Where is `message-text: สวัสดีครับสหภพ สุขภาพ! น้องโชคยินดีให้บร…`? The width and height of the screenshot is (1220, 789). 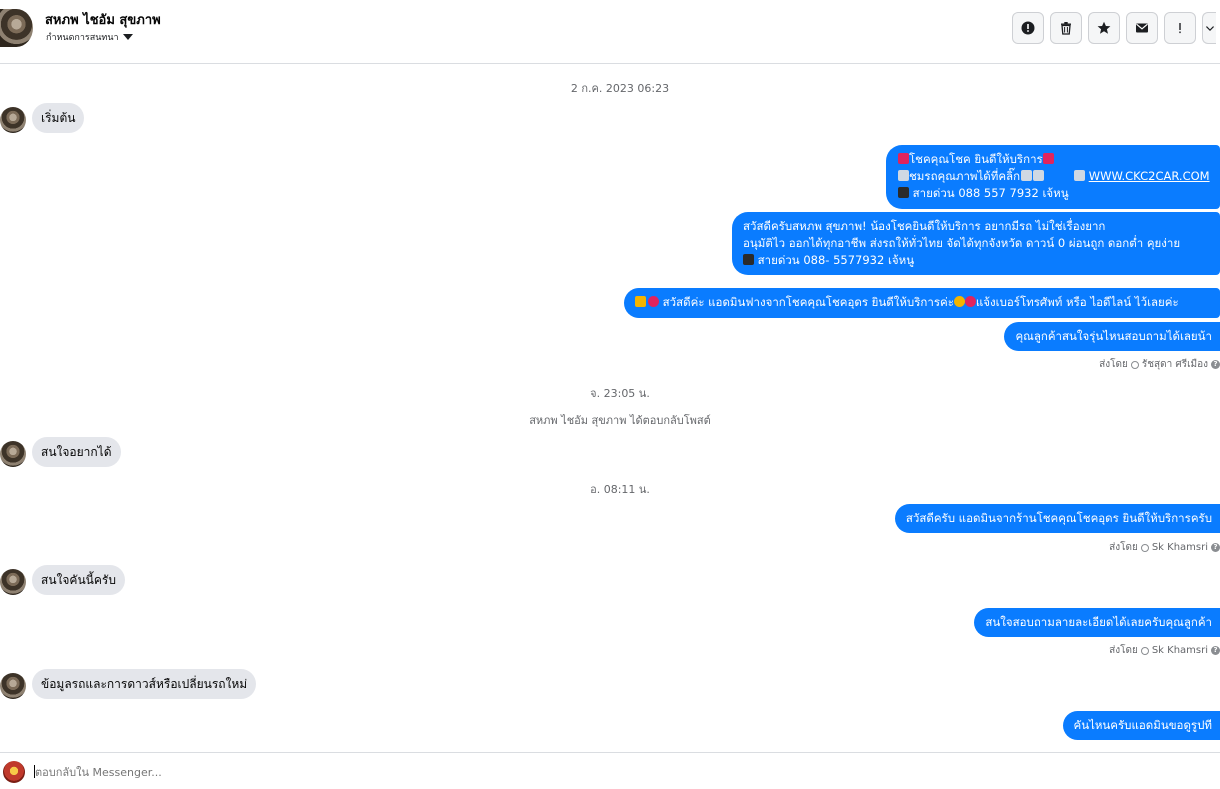 message-text: สวัสดีครับสหภพ สุขภาพ! น้องโชคยินดีให้บร… is located at coordinates (924, 226).